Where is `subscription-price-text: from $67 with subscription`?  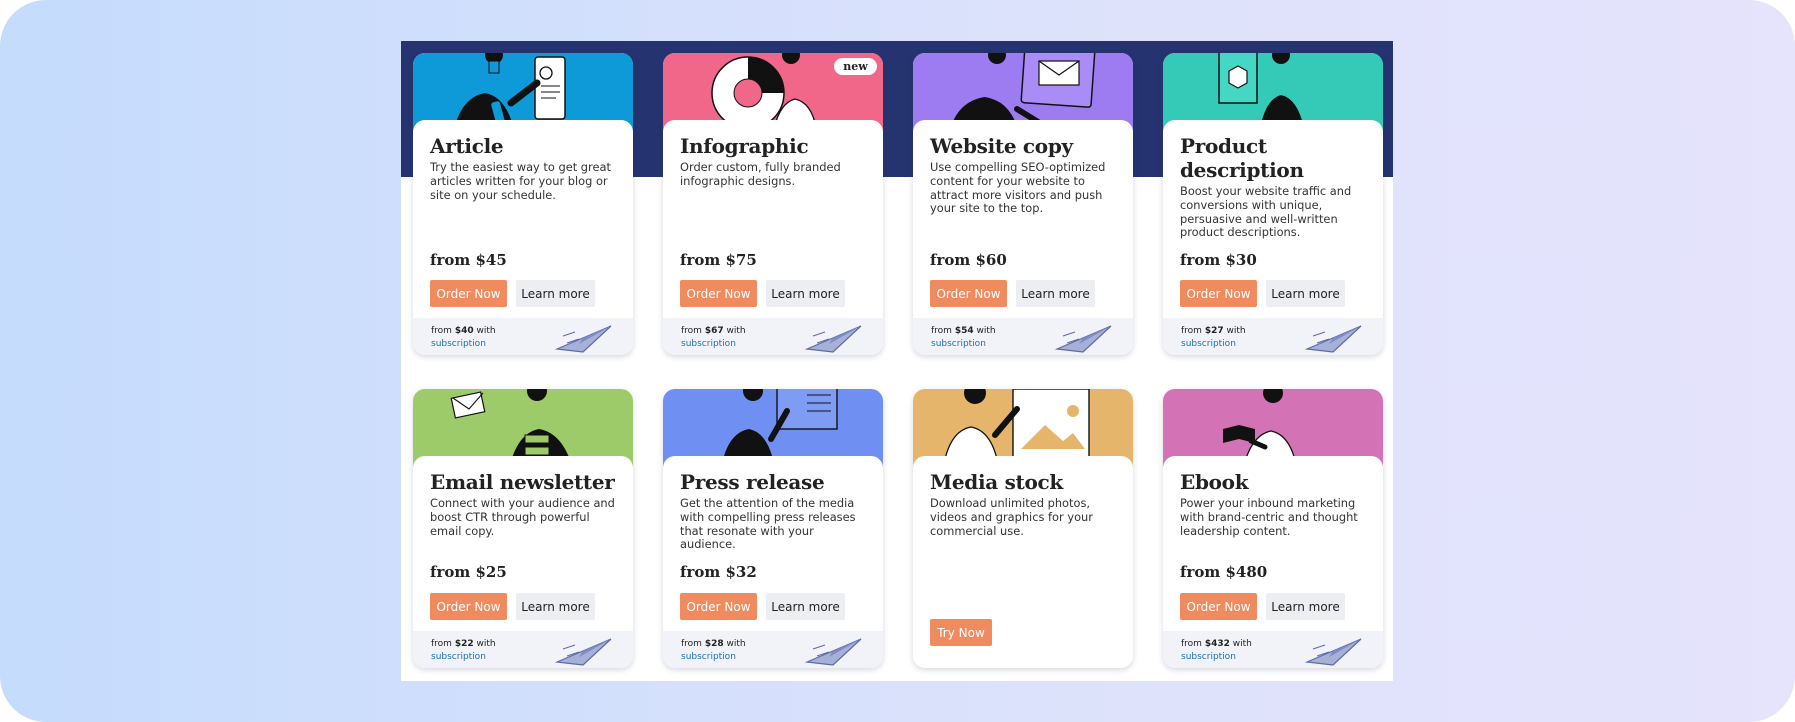 subscription-price-text: from $67 with subscription is located at coordinates (713, 338).